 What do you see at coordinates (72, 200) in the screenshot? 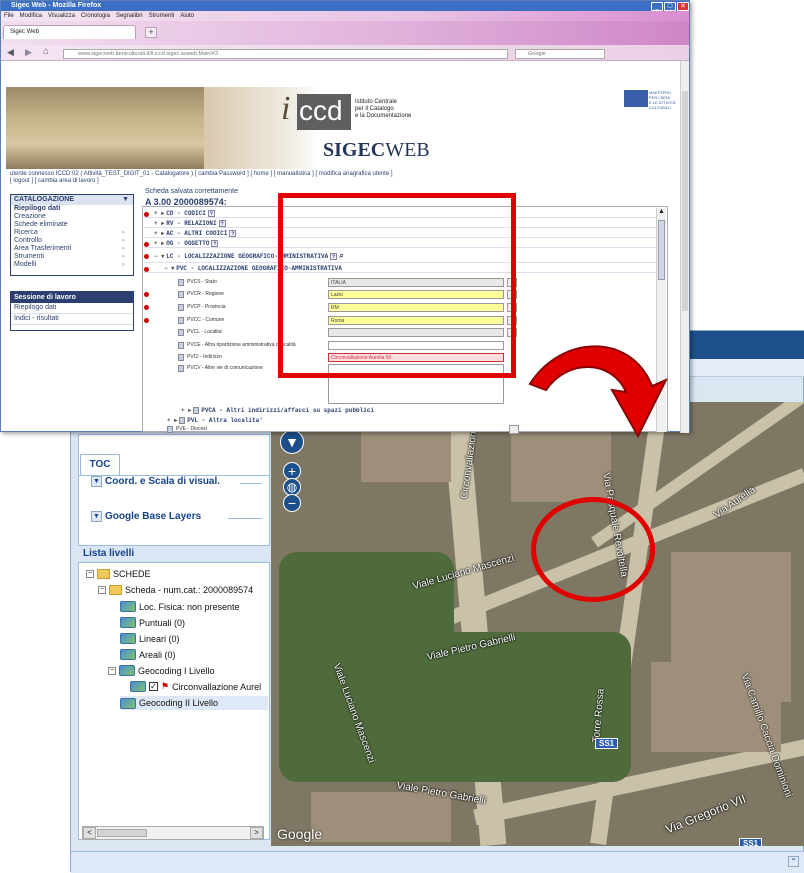
I see `menu-header: CATALOGAZIONE ▼` at bounding box center [72, 200].